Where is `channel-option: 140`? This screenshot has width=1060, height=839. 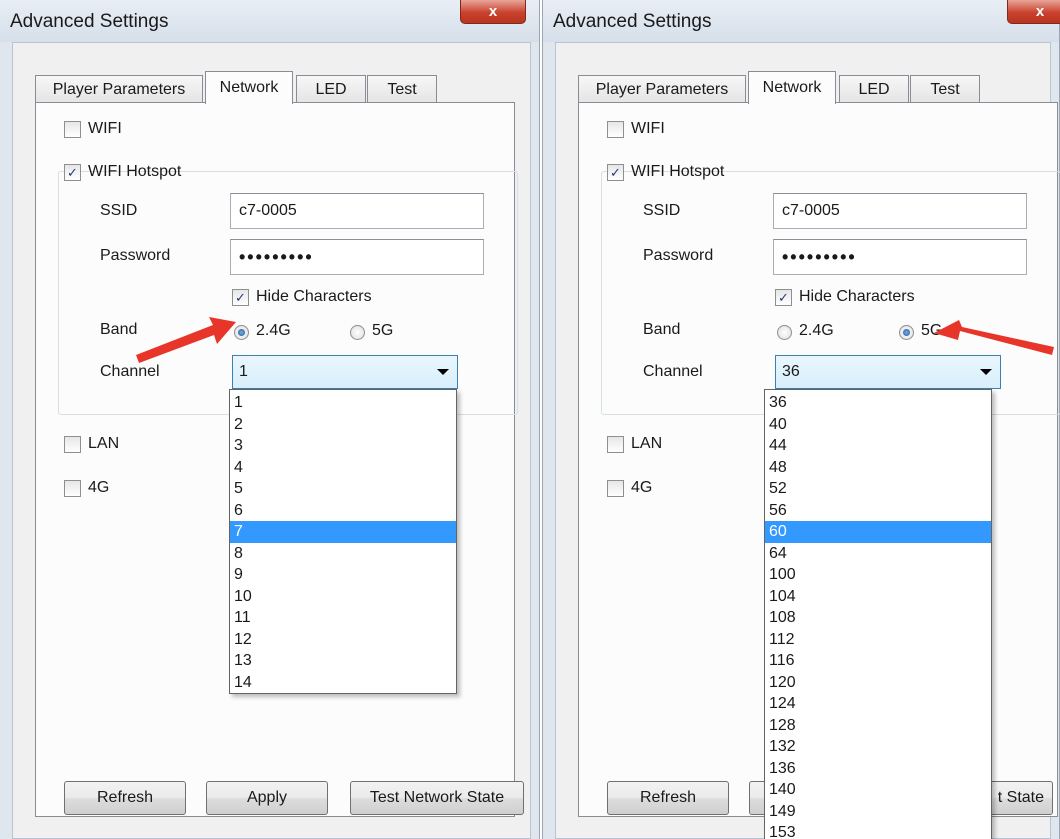 channel-option: 140 is located at coordinates (878, 790).